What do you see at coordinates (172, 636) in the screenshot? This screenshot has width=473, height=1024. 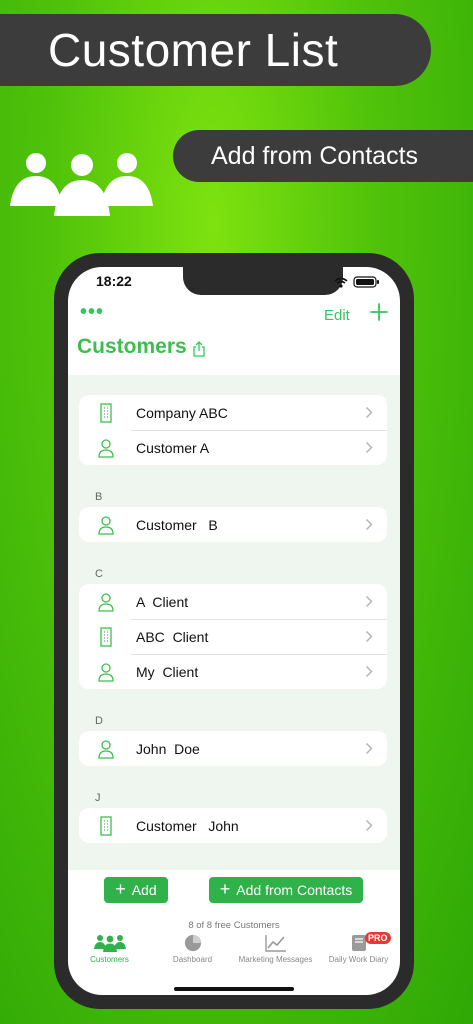 I see `list-item-label: ABC Client` at bounding box center [172, 636].